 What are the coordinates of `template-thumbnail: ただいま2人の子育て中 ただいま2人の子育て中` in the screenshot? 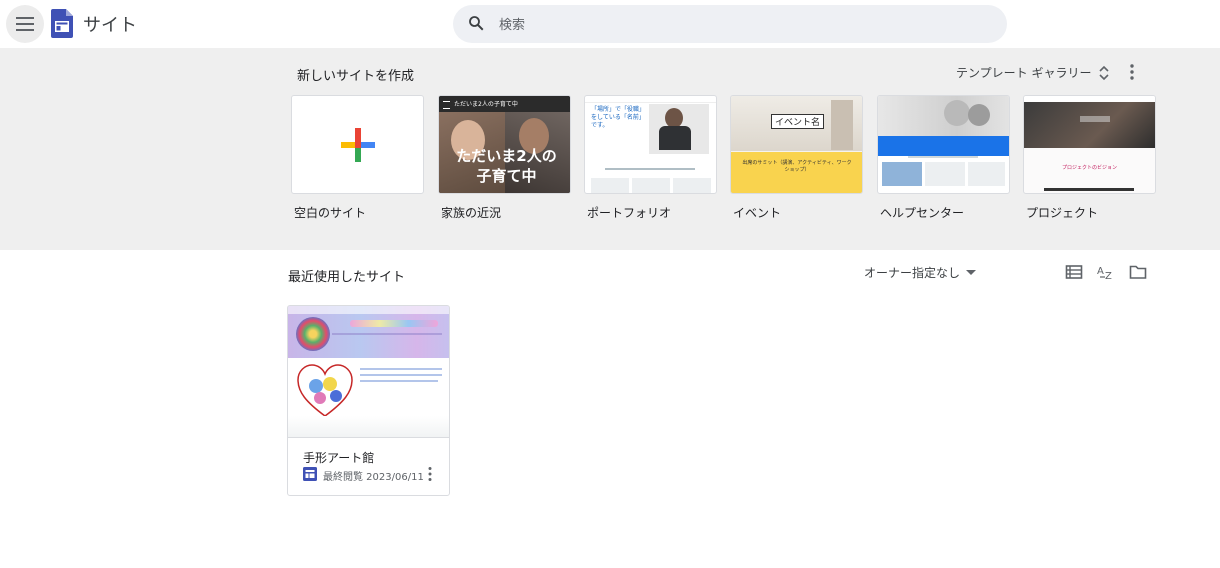 It's located at (504, 144).